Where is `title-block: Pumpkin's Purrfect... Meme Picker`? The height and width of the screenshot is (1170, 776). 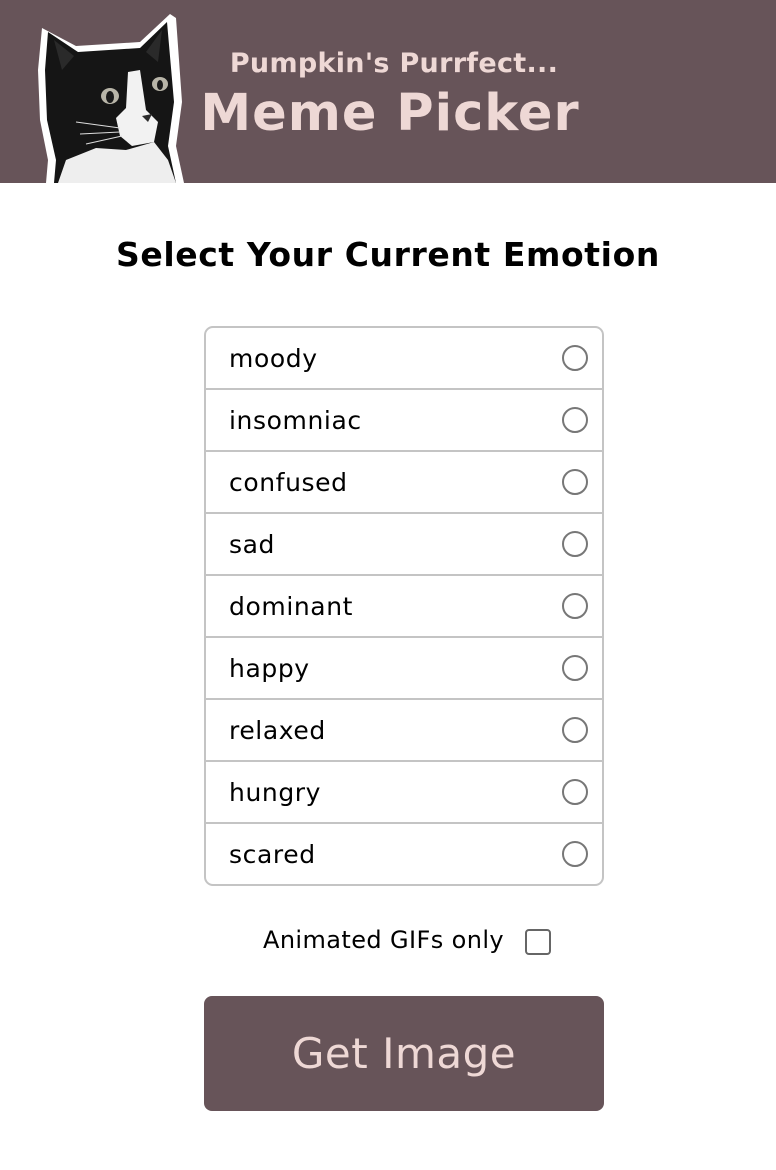 title-block: Pumpkin's Purrfect... Meme Picker is located at coordinates (402, 94).